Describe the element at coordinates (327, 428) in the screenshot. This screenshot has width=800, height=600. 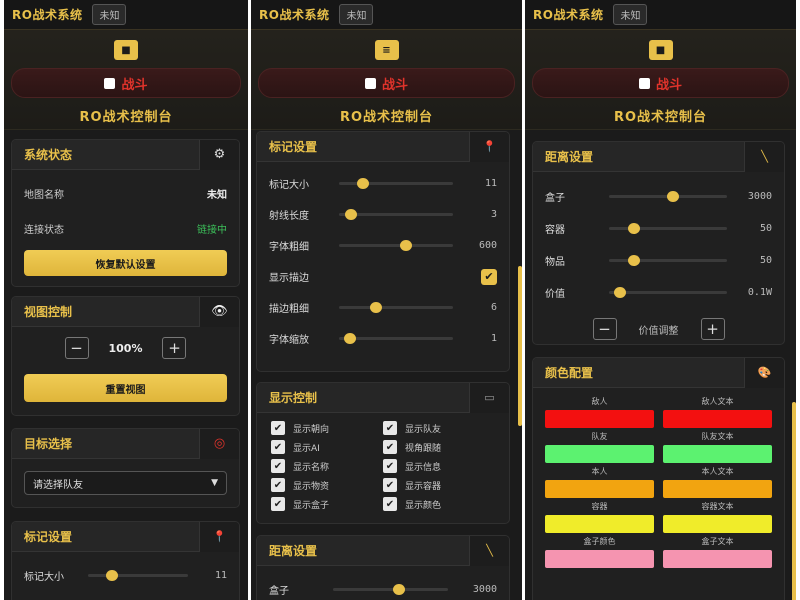
I see `display-option: ✔ 显示朝向` at that location.